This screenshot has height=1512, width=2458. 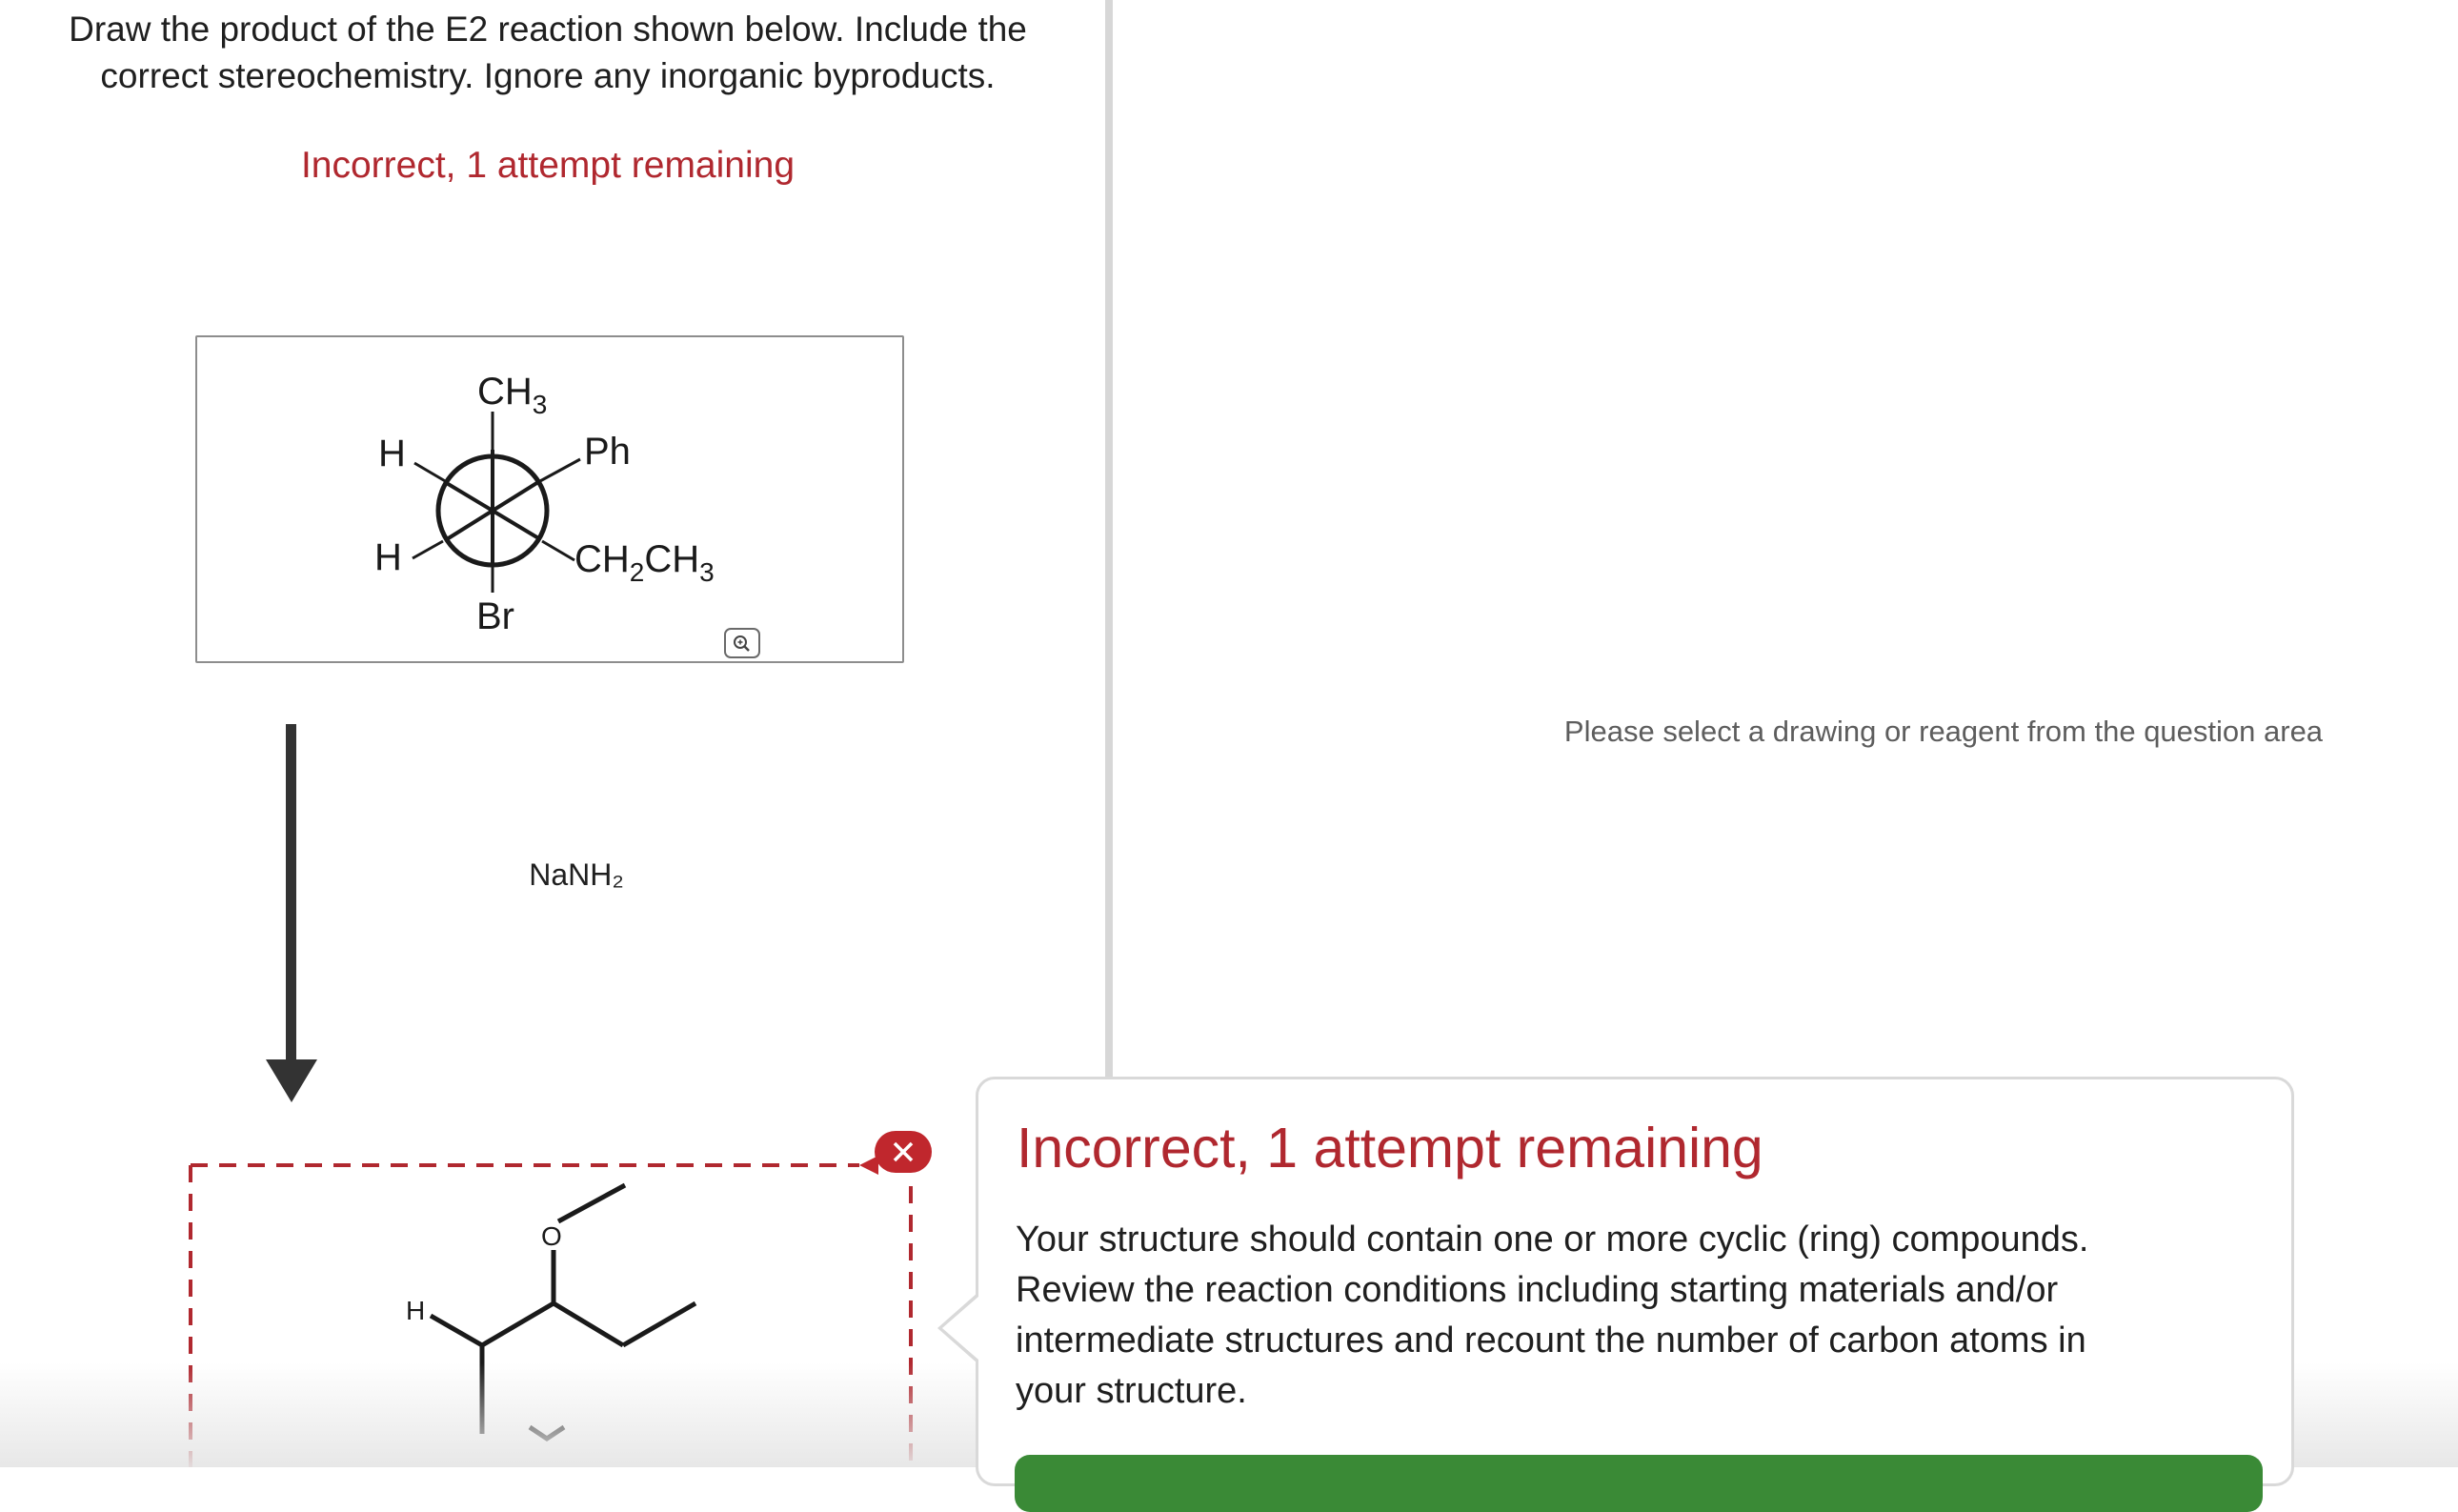 What do you see at coordinates (415, 1311) in the screenshot?
I see `answer-atom-h: H` at bounding box center [415, 1311].